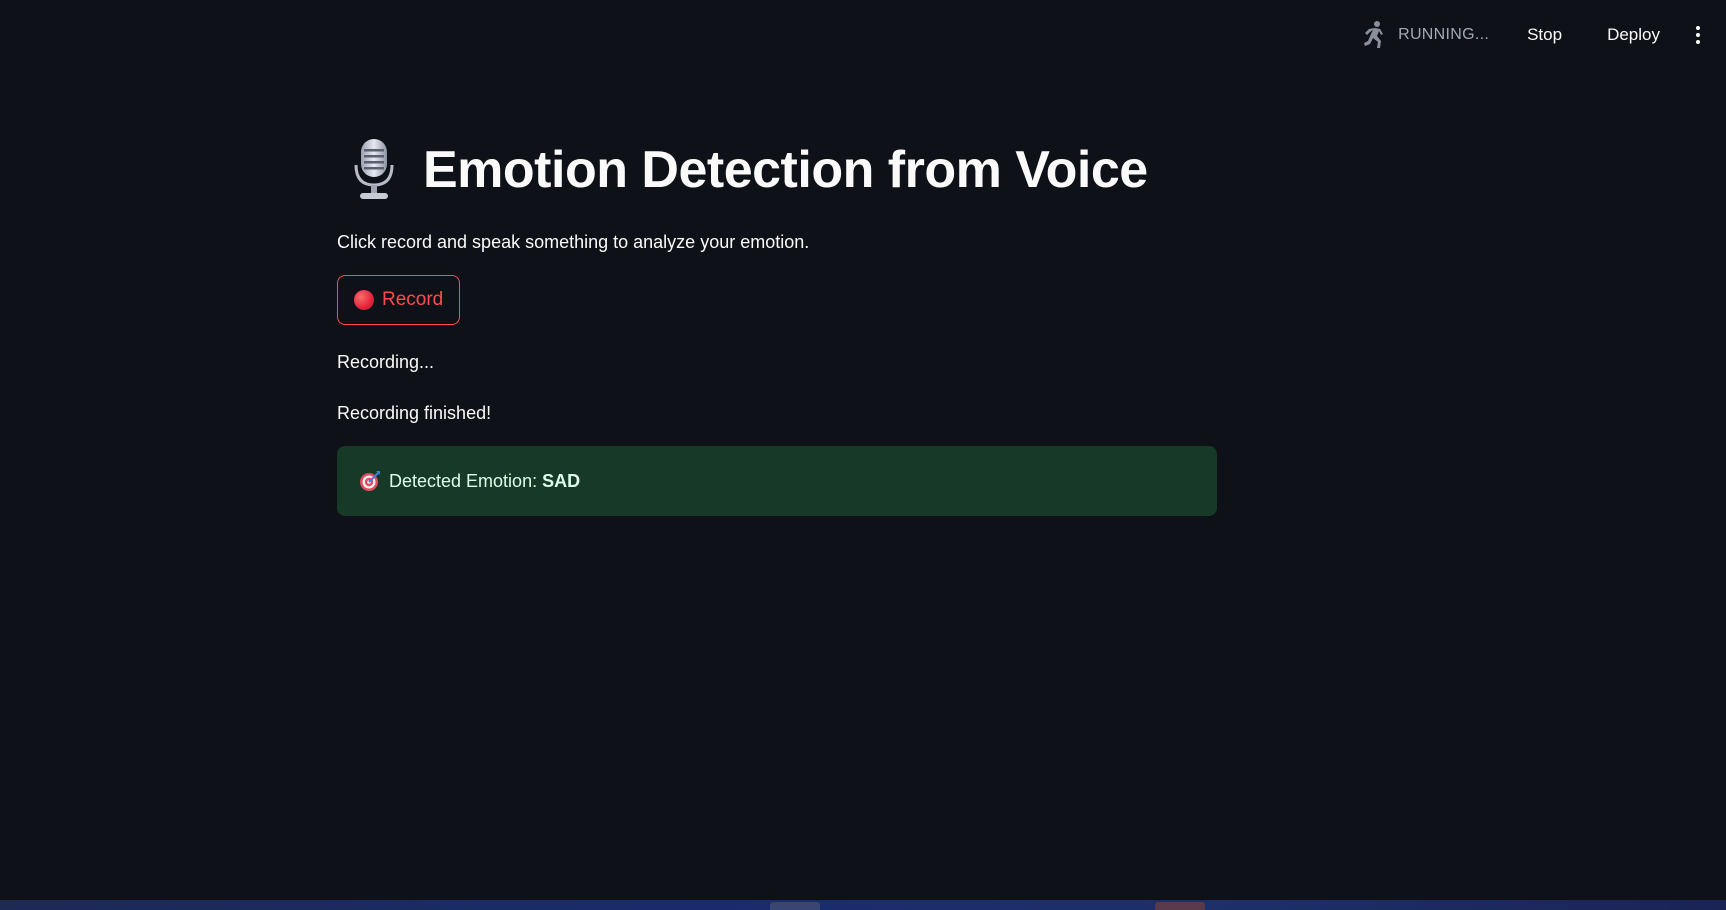 This screenshot has height=910, width=1726. What do you see at coordinates (370, 481) in the screenshot?
I see `target-icon` at bounding box center [370, 481].